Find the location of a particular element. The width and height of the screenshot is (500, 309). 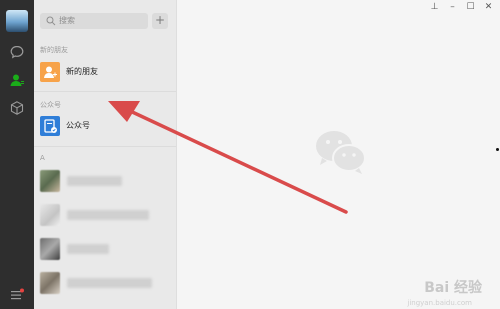

search-box: 搜索 is located at coordinates (94, 21).